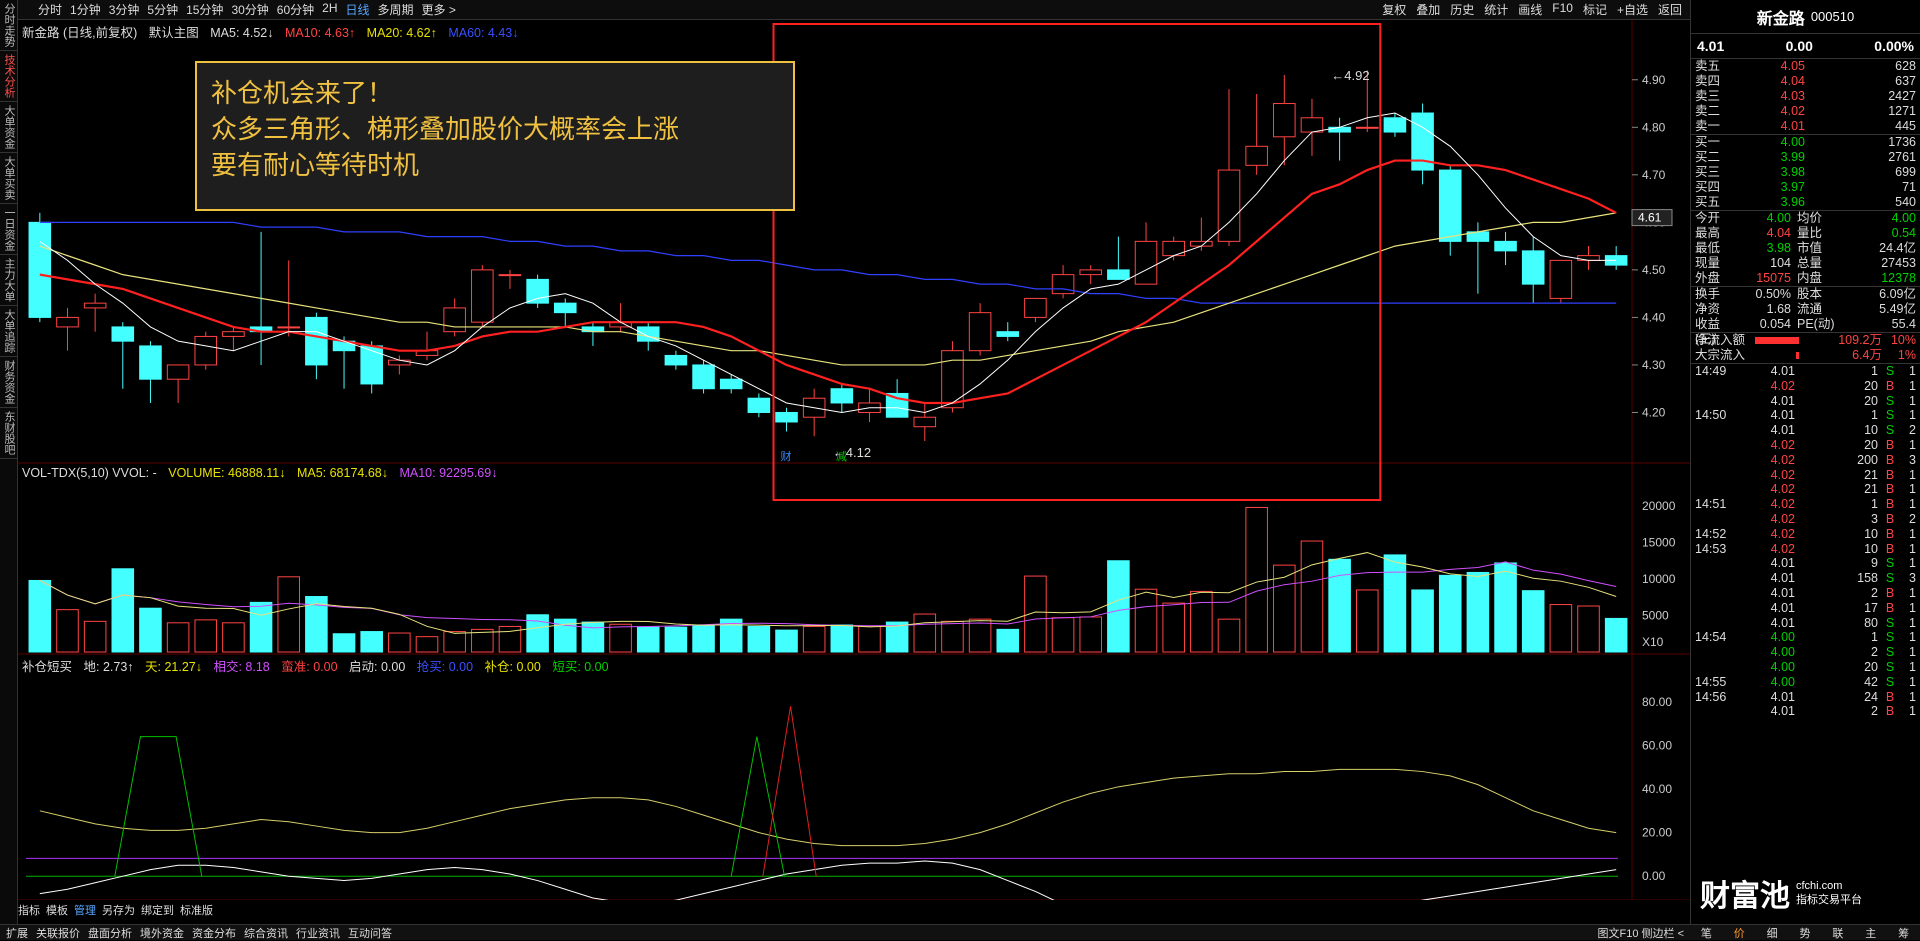 The image size is (1920, 941). I want to click on tick-side: B, so click(1890, 697).